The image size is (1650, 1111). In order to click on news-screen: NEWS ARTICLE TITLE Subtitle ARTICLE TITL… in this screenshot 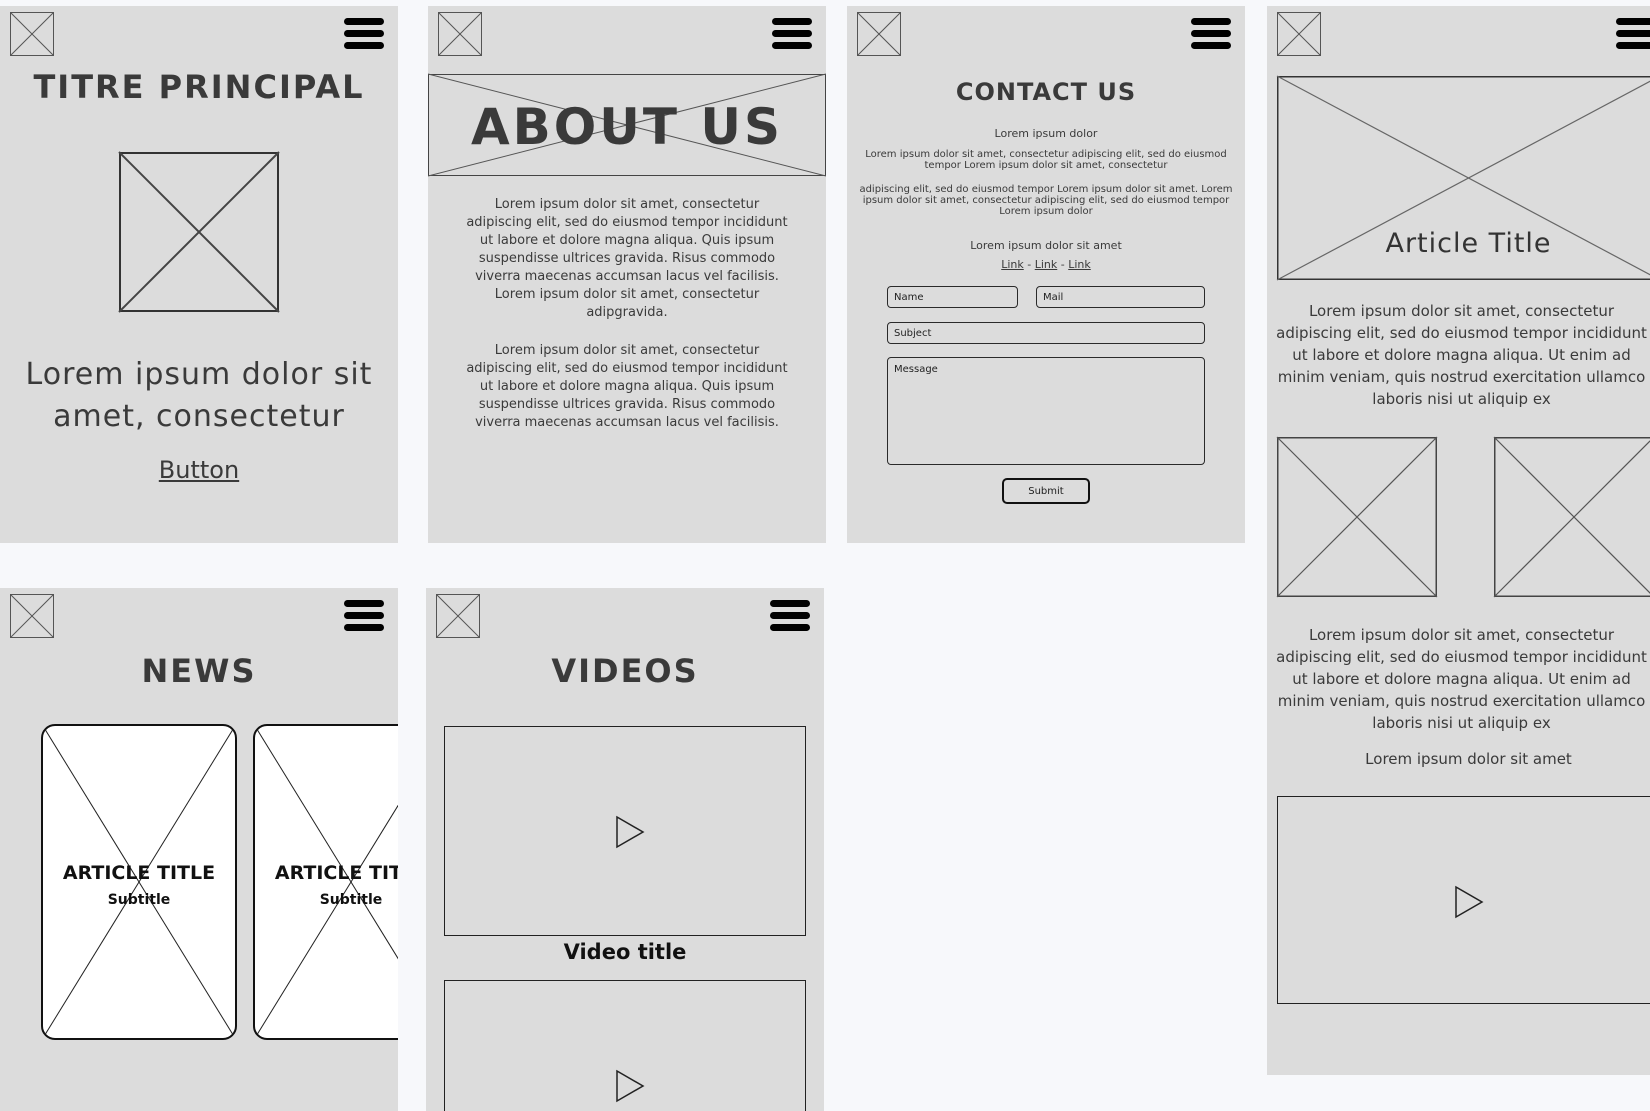, I will do `click(199, 849)`.